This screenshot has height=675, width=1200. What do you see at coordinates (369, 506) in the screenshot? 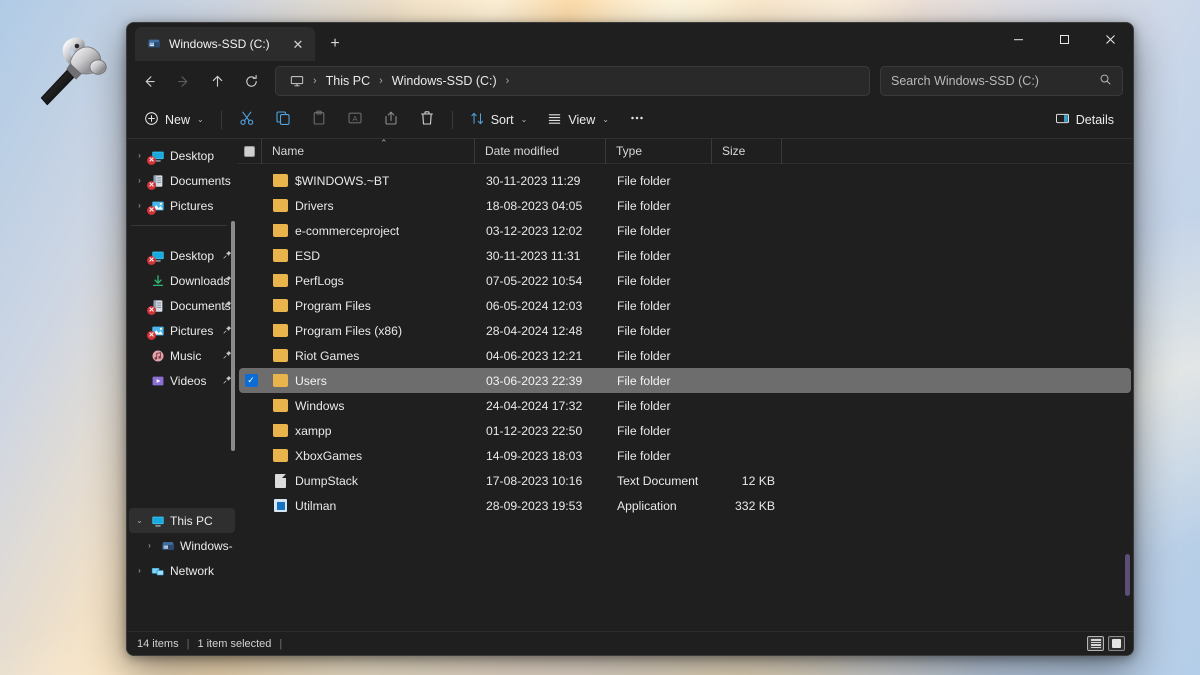
I see `cell-name: Utilman` at bounding box center [369, 506].